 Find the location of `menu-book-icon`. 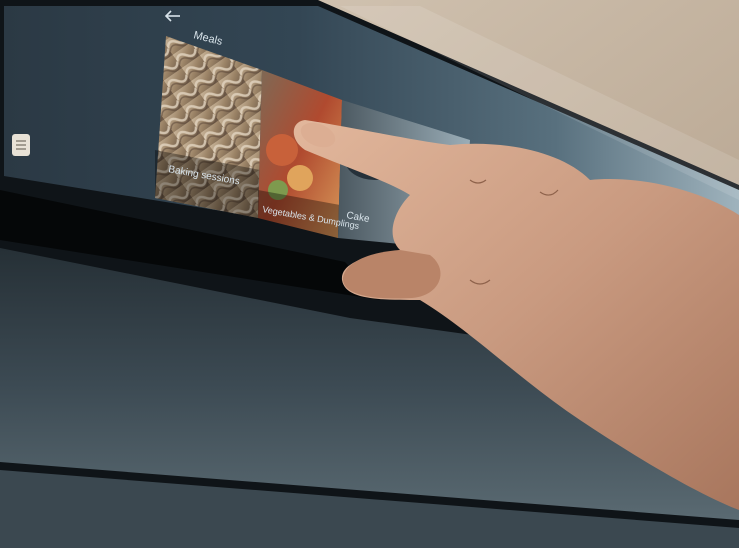

menu-book-icon is located at coordinates (21, 145).